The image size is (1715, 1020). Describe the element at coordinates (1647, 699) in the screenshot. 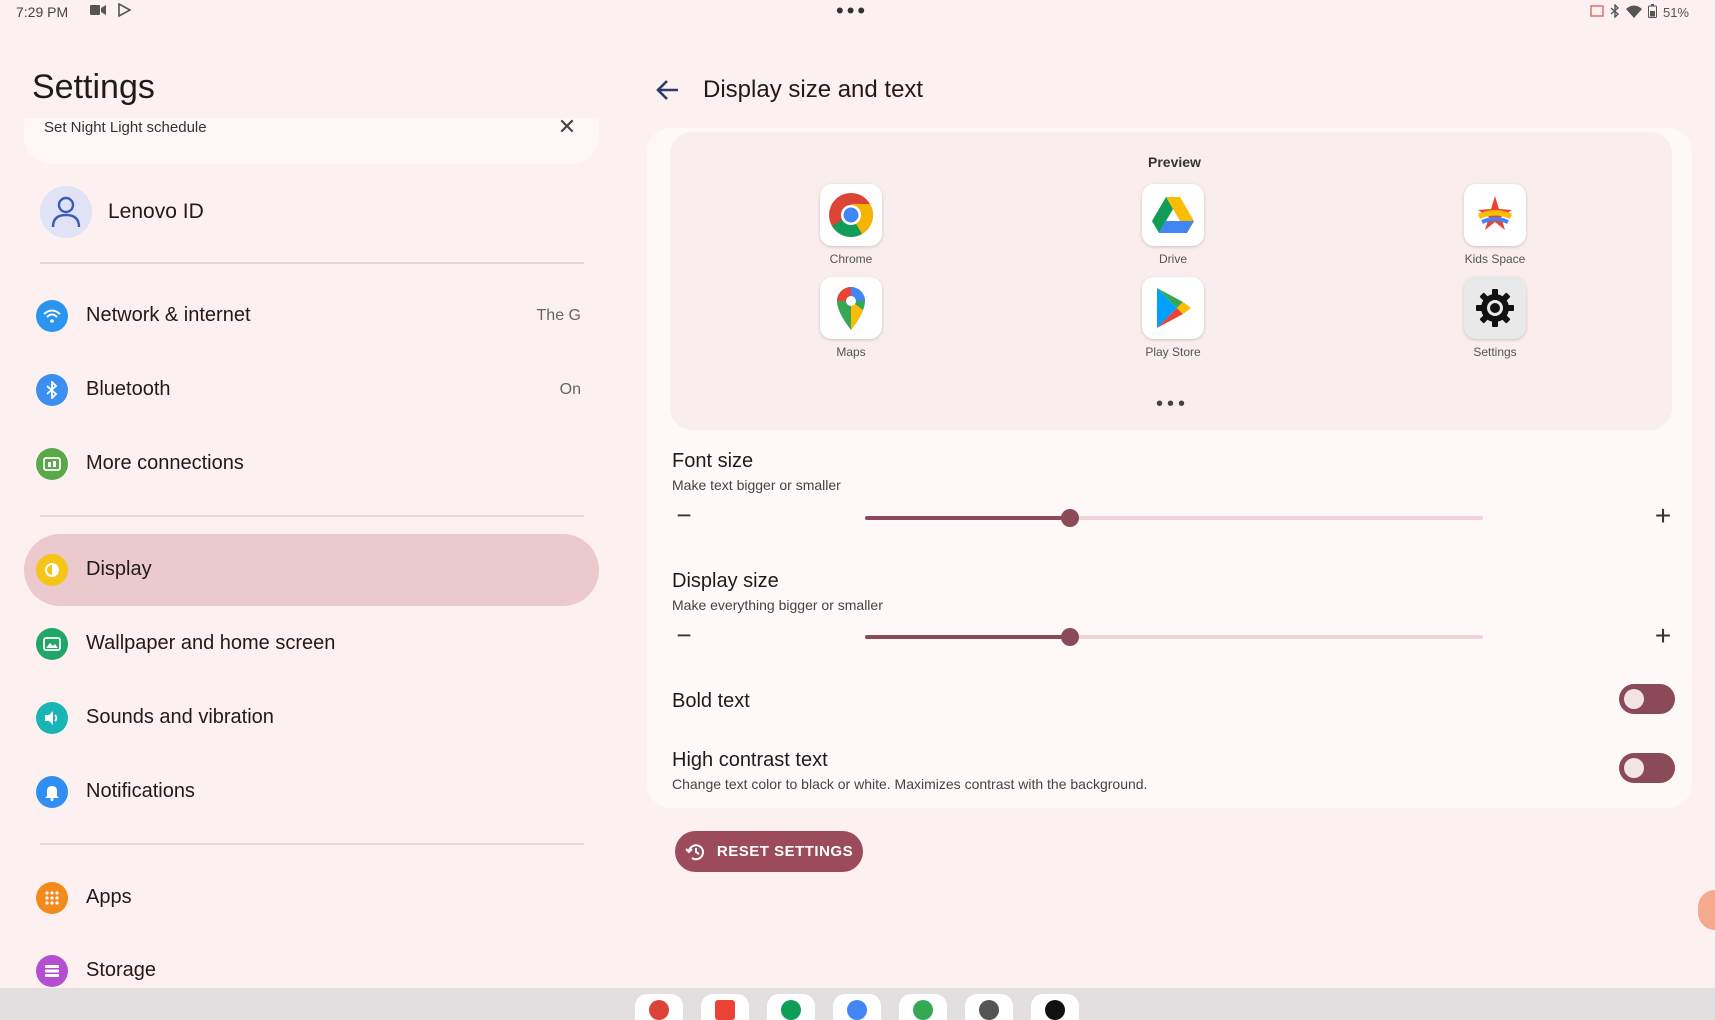

I see `bold-text-toggle` at that location.